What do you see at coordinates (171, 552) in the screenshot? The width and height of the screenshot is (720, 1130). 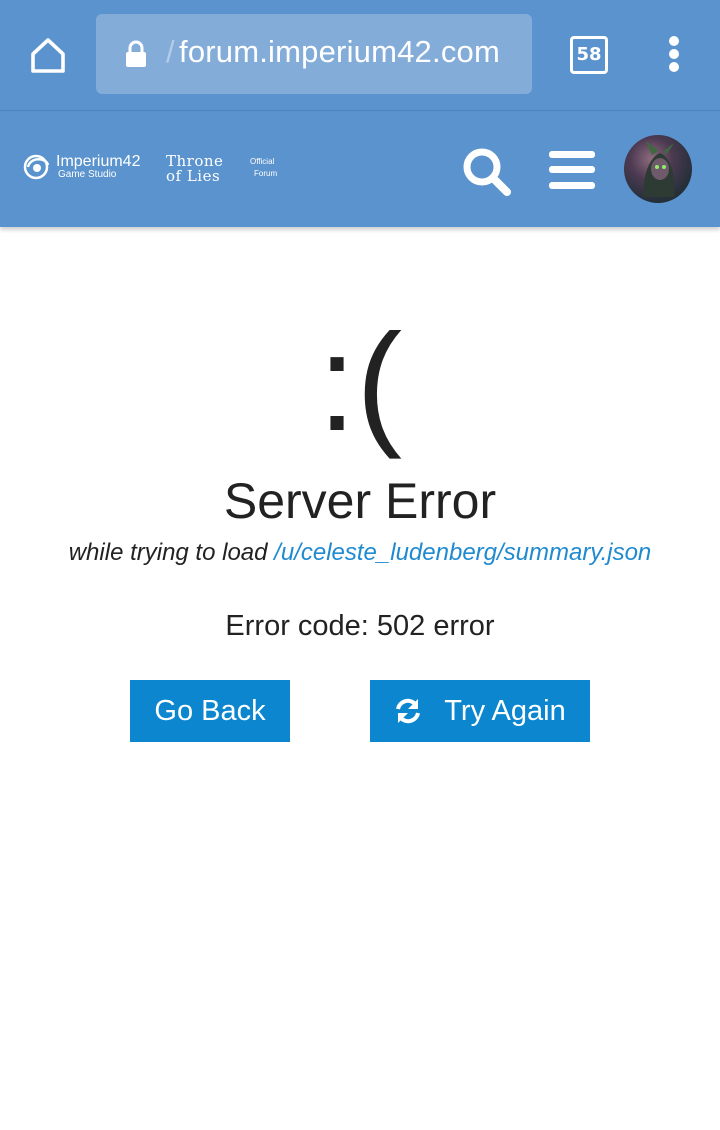 I see `error-detail-prefix: while trying to load` at bounding box center [171, 552].